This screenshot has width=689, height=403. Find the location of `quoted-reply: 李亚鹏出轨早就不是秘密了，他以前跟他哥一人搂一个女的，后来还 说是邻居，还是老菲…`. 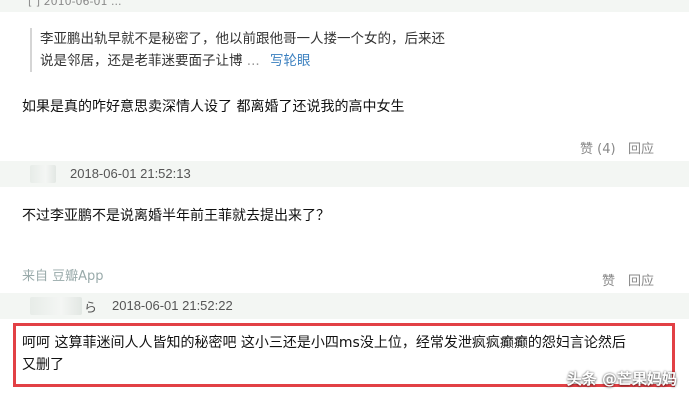

quoted-reply: 李亚鹏出轨早就不是秘密了，他以前跟他哥一人搂一个女的，后来还 说是邻居，还是老菲… is located at coordinates (250, 50).